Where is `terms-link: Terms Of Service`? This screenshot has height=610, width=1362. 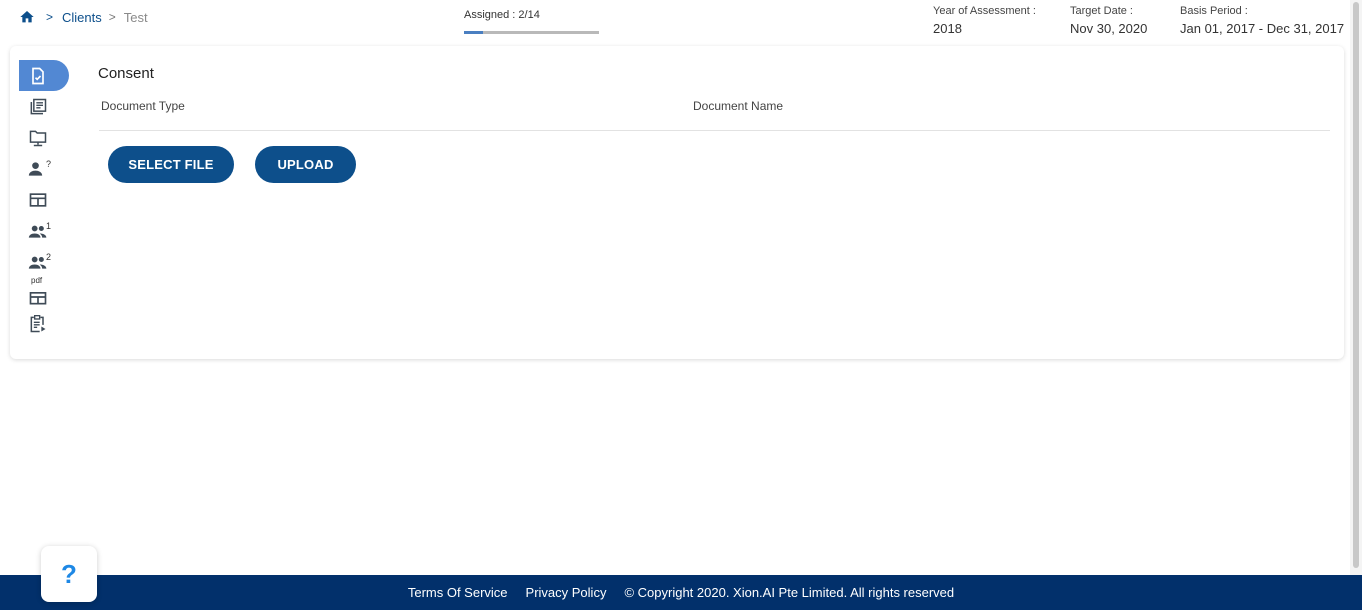 terms-link: Terms Of Service is located at coordinates (458, 592).